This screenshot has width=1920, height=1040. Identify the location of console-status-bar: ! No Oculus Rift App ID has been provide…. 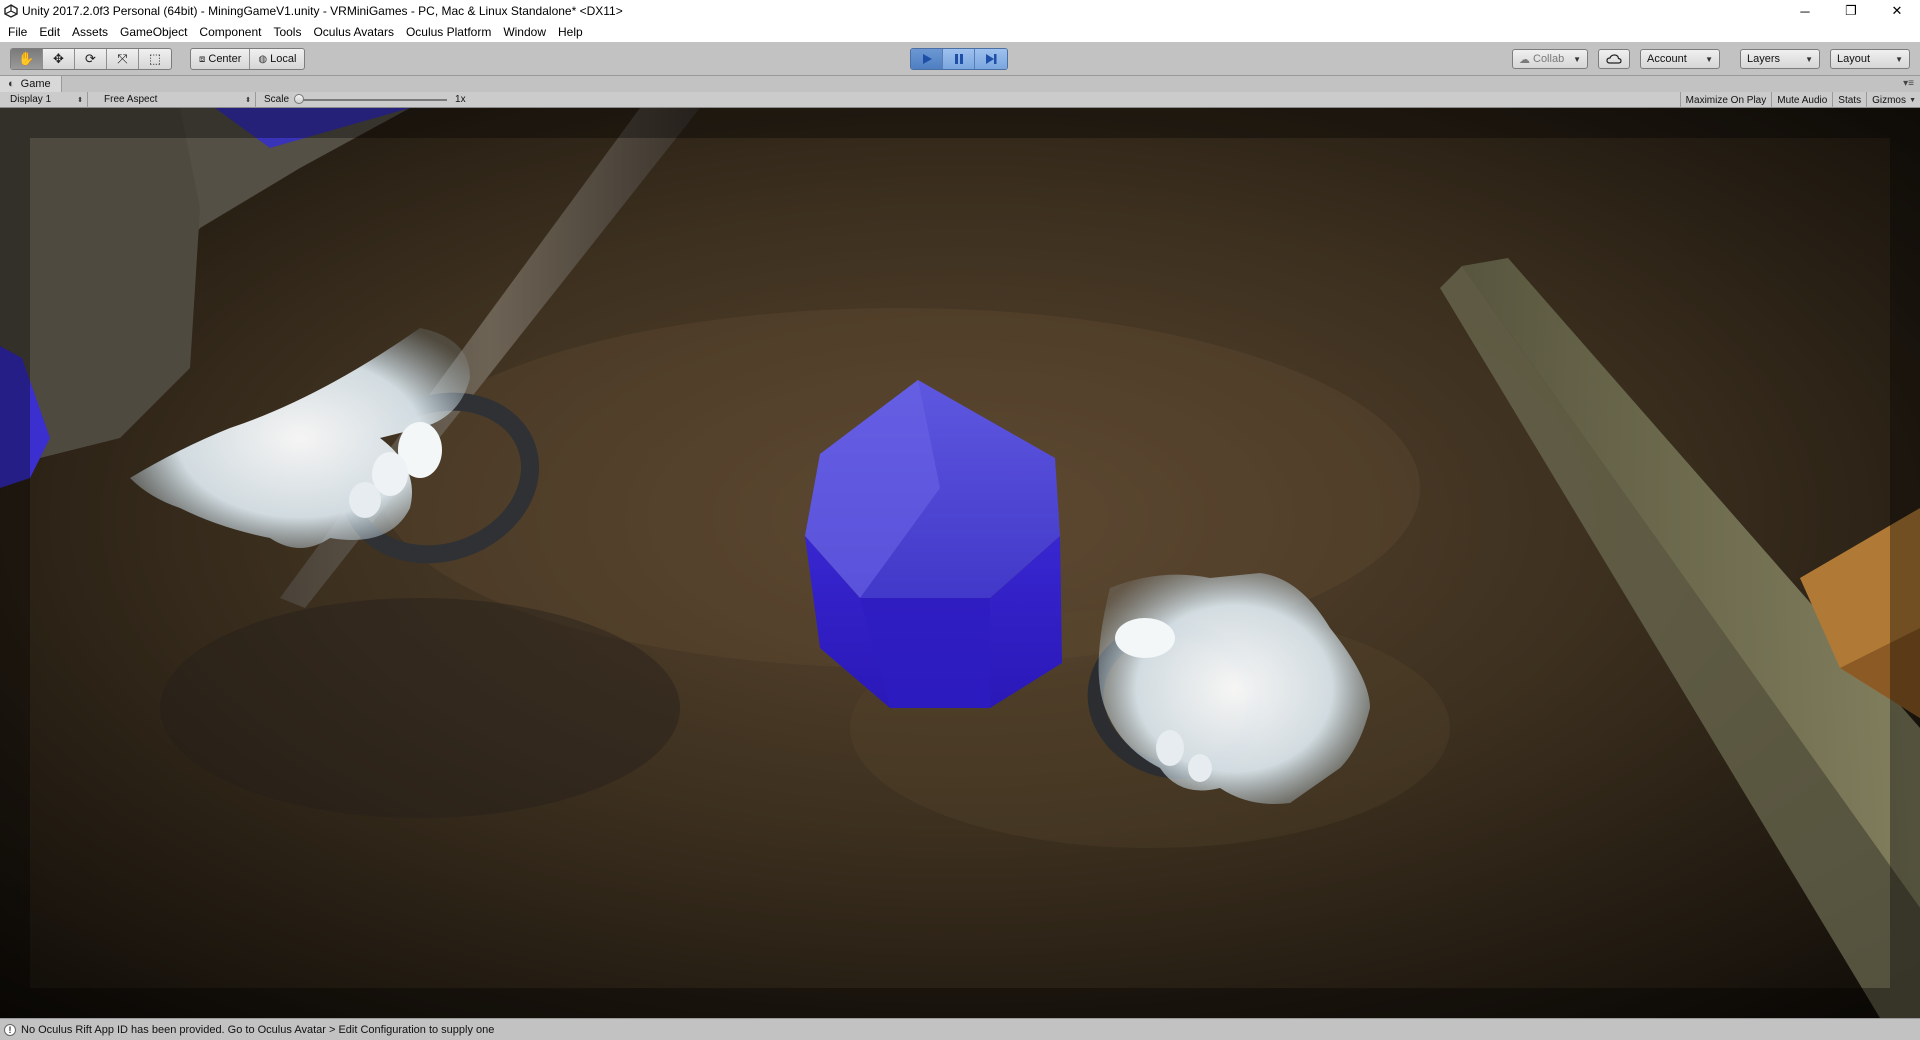
(960, 1029).